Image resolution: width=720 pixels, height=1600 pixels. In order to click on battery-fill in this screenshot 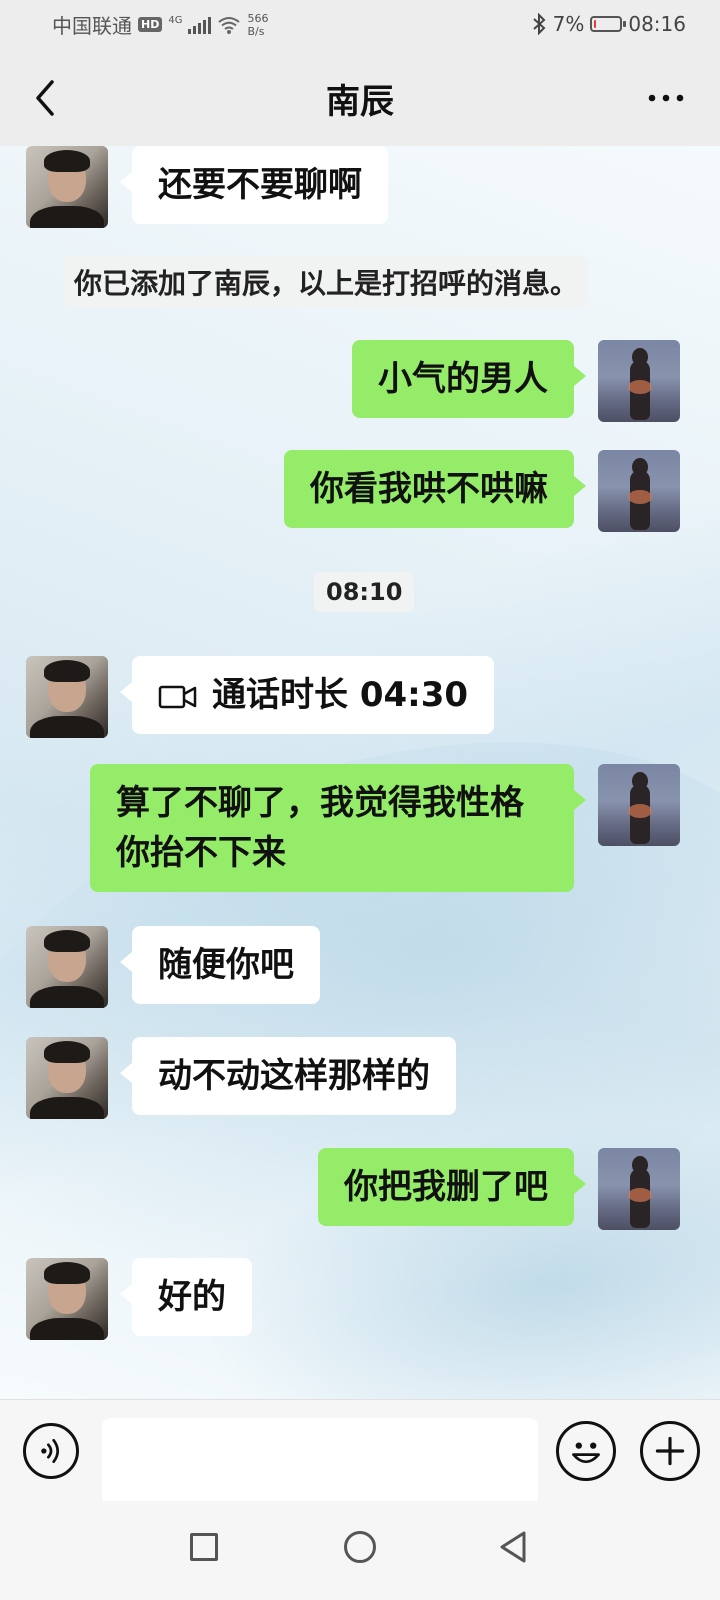, I will do `click(595, 24)`.